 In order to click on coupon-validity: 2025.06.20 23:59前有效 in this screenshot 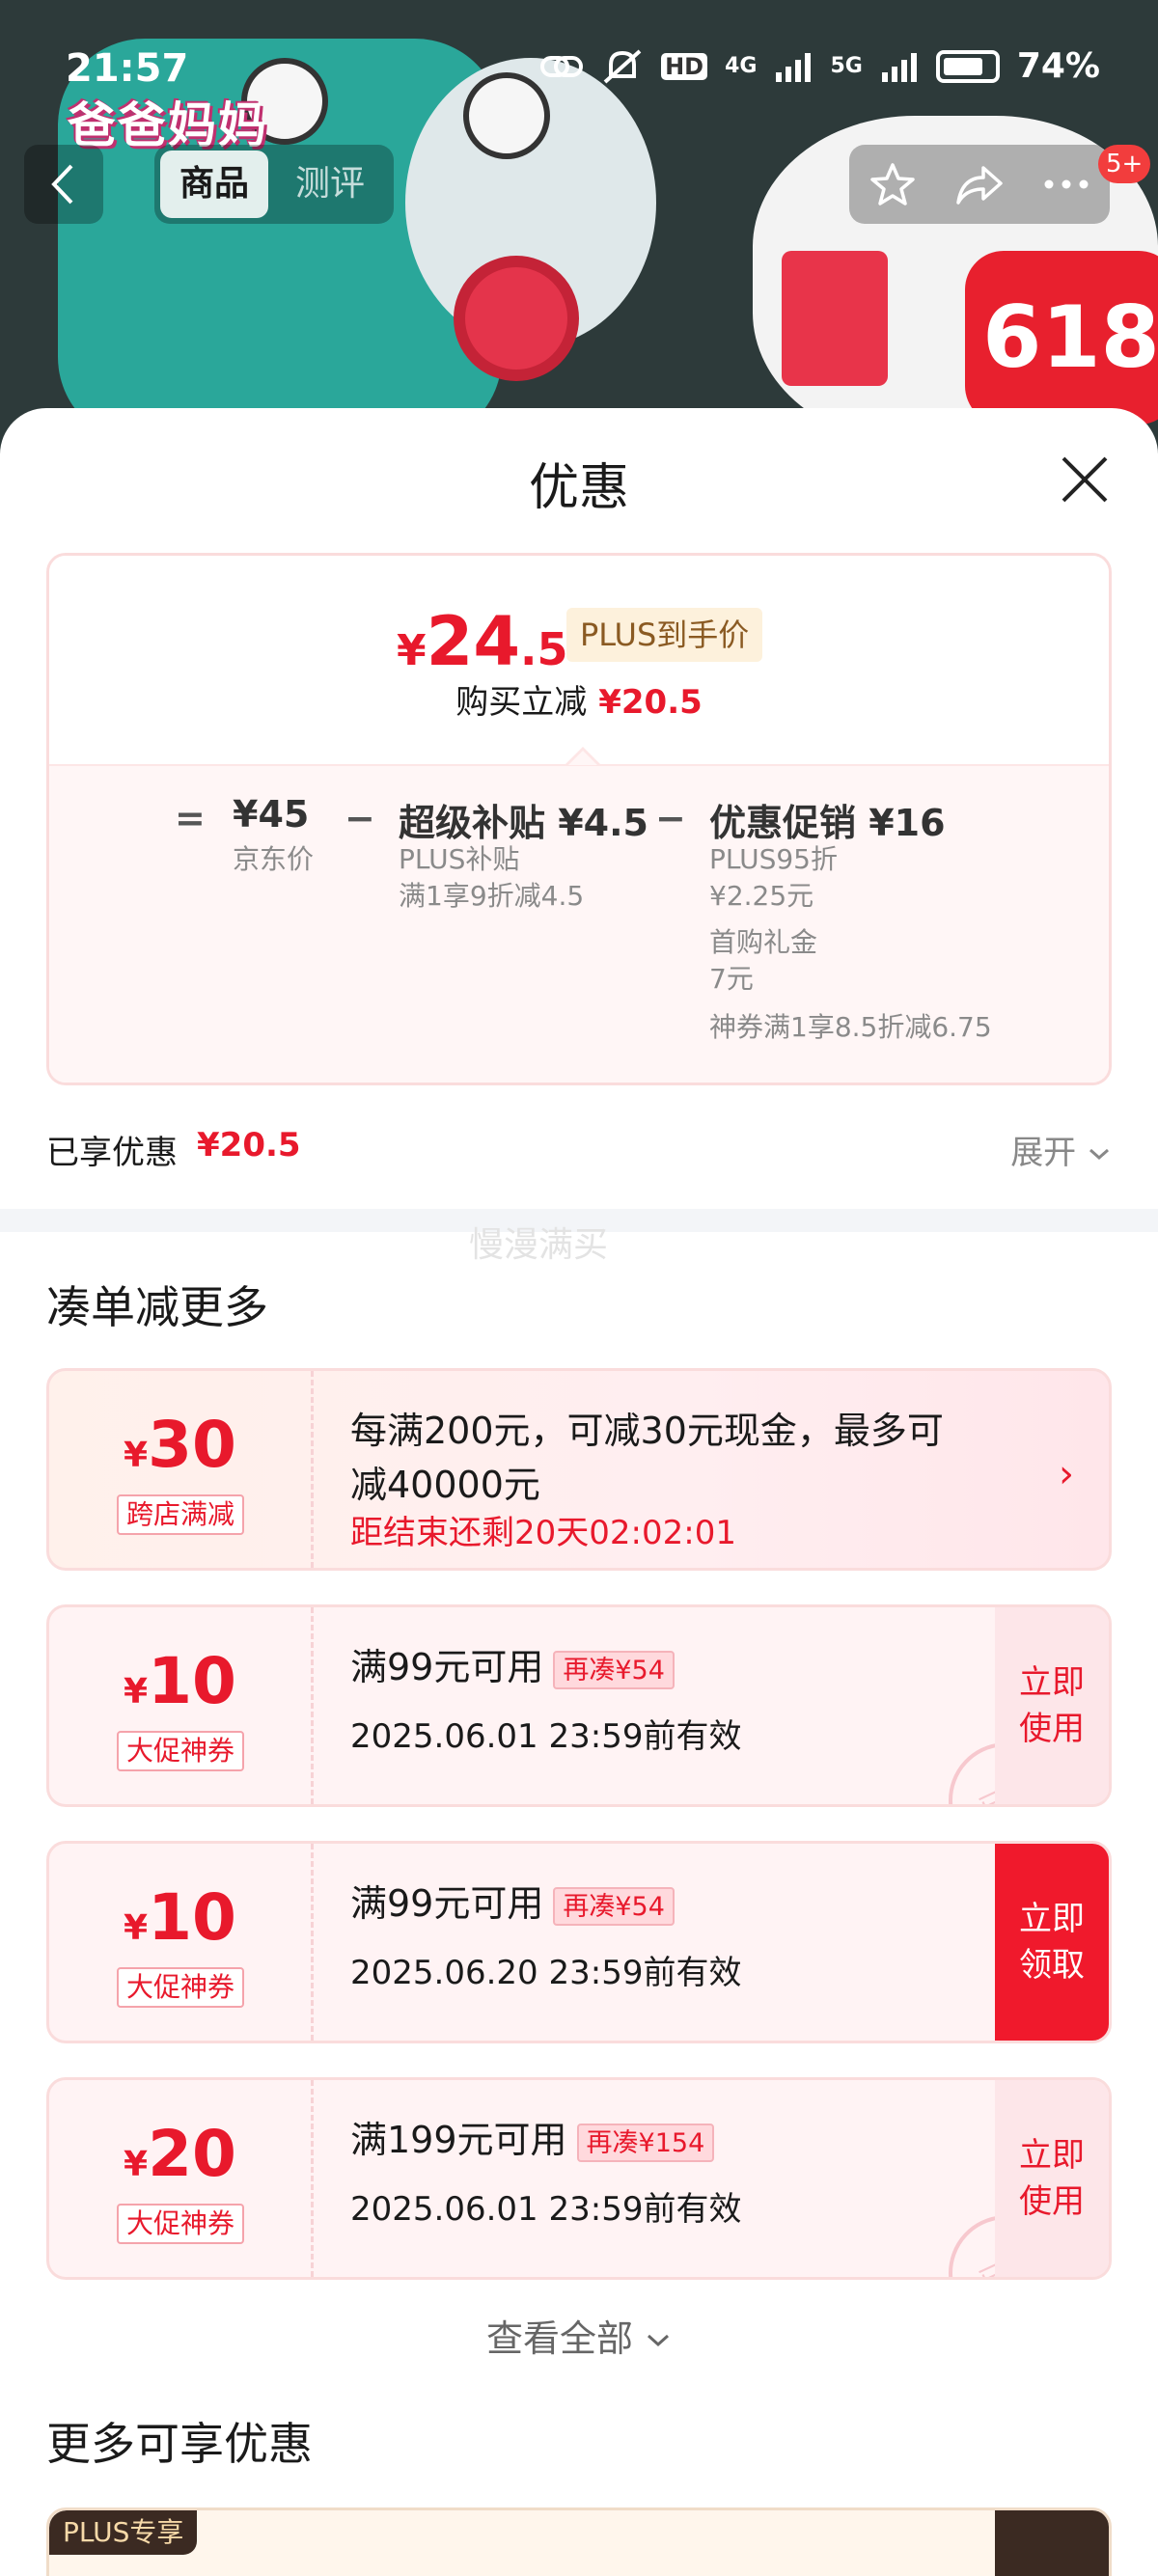, I will do `click(546, 1973)`.